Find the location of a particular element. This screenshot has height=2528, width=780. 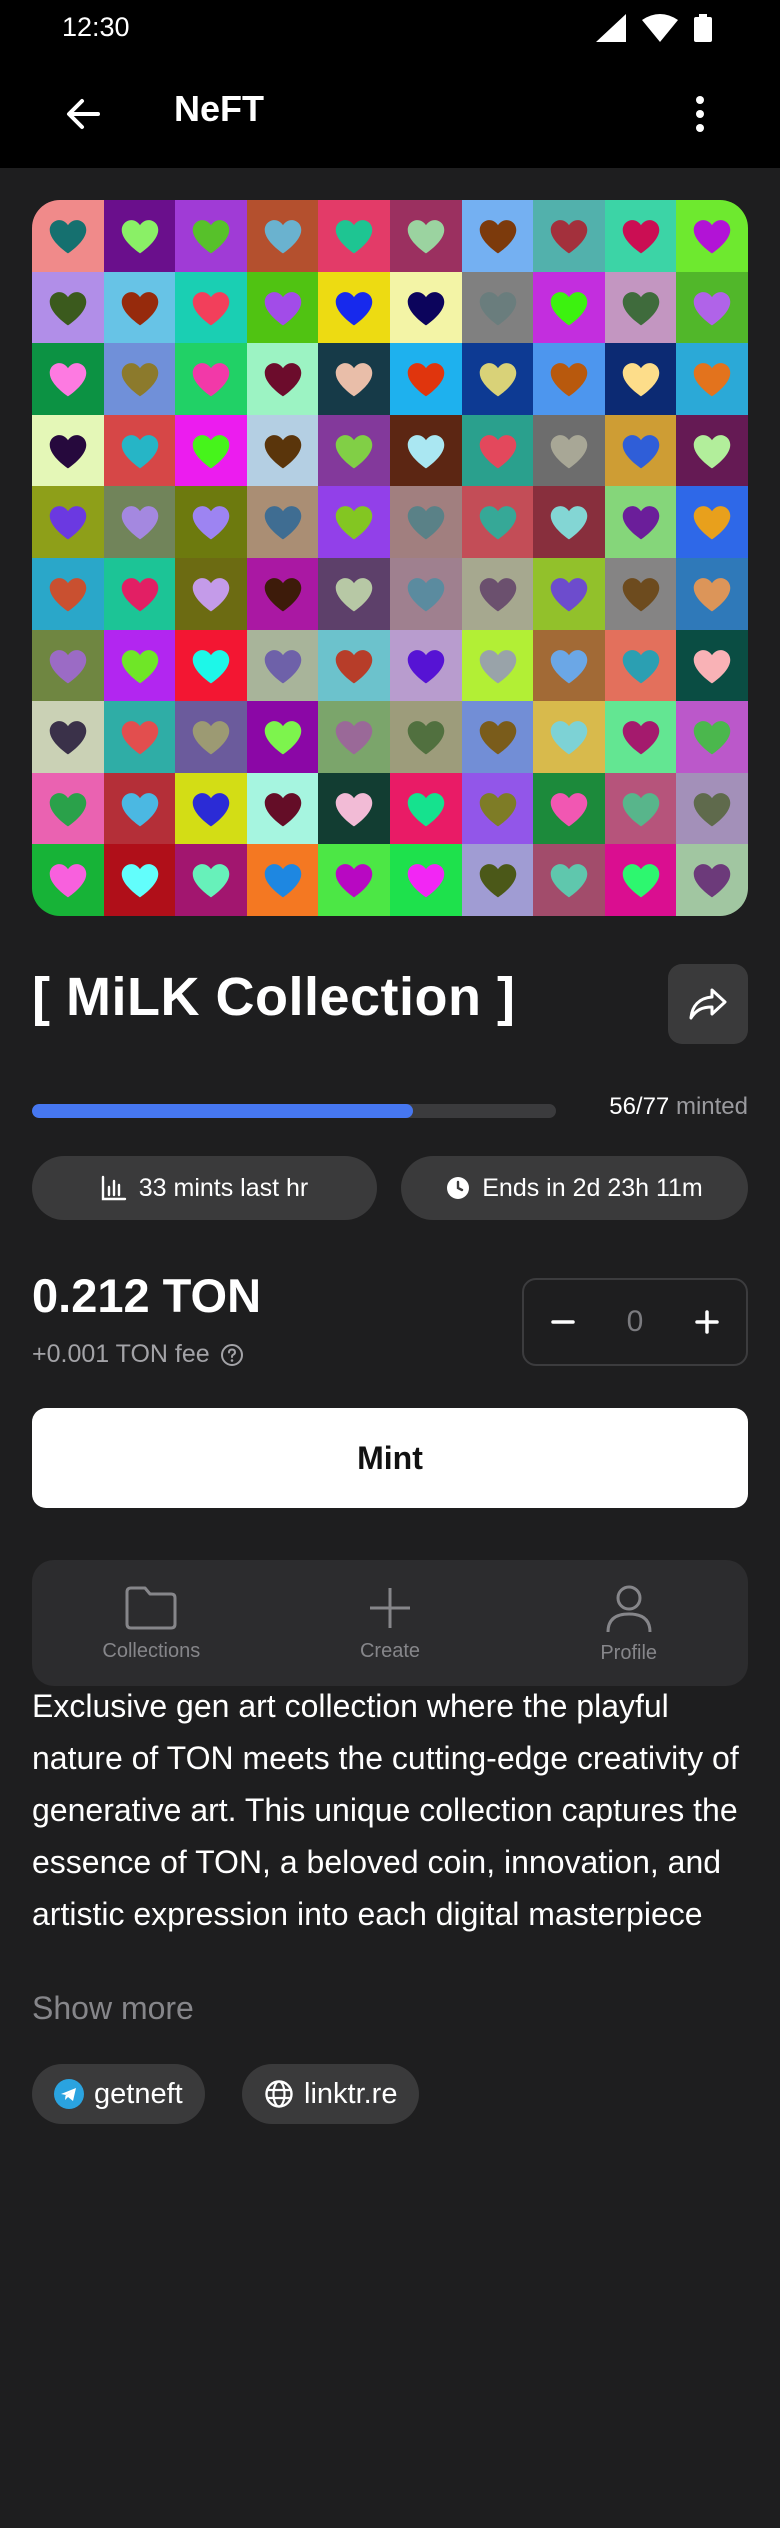

help-icon is located at coordinates (232, 1355).